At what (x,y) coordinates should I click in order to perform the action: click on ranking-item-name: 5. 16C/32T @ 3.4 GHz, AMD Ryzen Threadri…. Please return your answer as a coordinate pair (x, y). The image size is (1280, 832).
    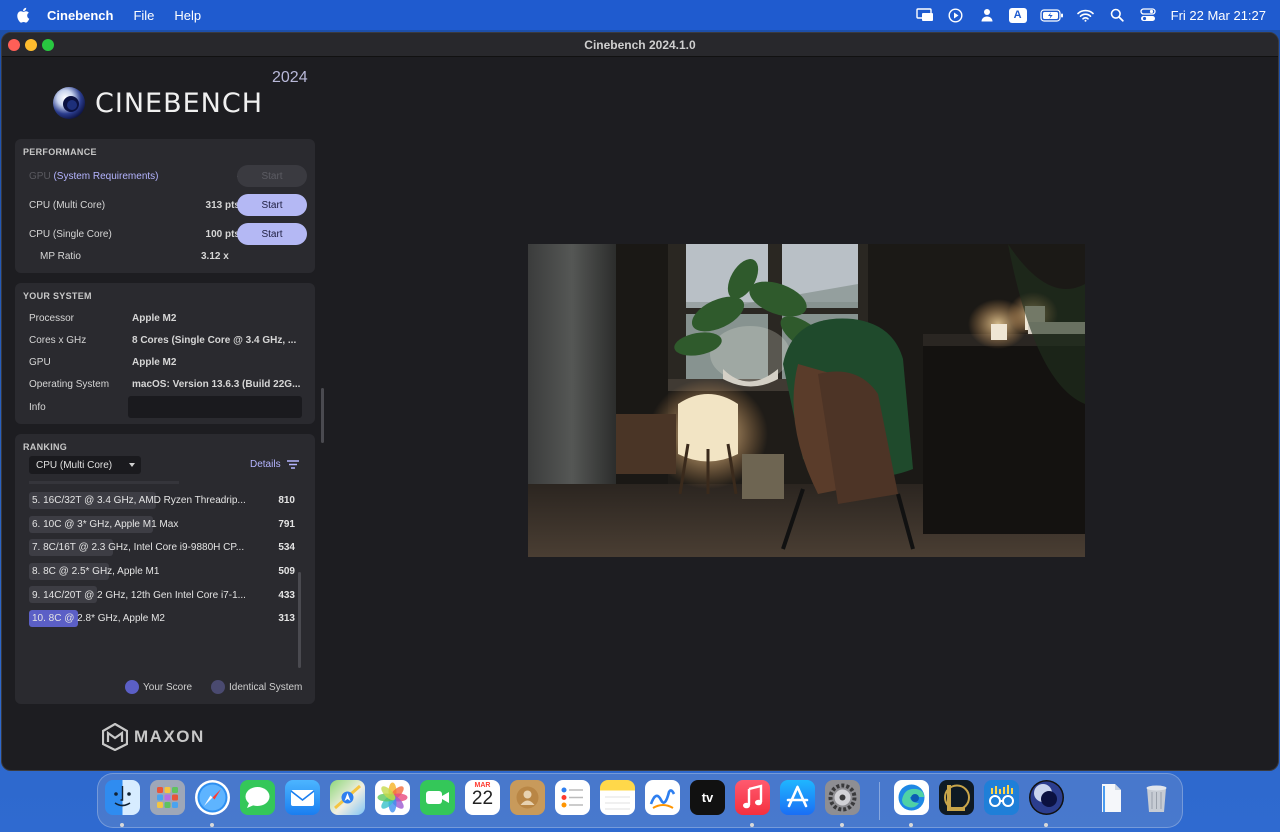
    Looking at the image, I should click on (139, 501).